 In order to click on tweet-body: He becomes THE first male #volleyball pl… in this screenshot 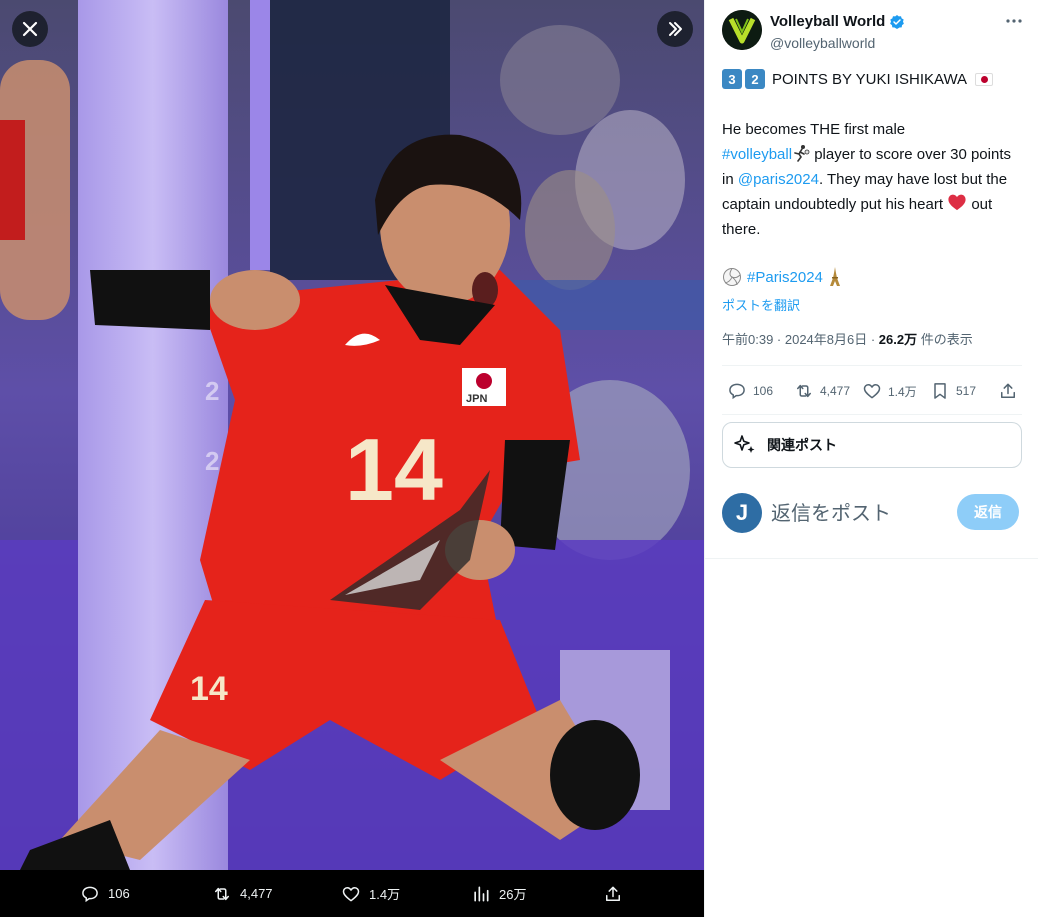, I will do `click(872, 179)`.